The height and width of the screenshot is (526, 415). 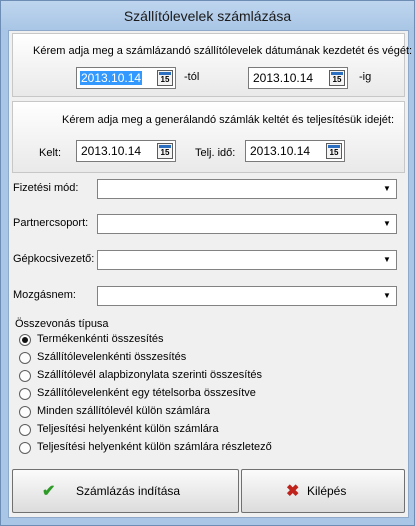 I want to click on grouping-option-label: Szállítólevelenkénti összesítés, so click(x=112, y=357).